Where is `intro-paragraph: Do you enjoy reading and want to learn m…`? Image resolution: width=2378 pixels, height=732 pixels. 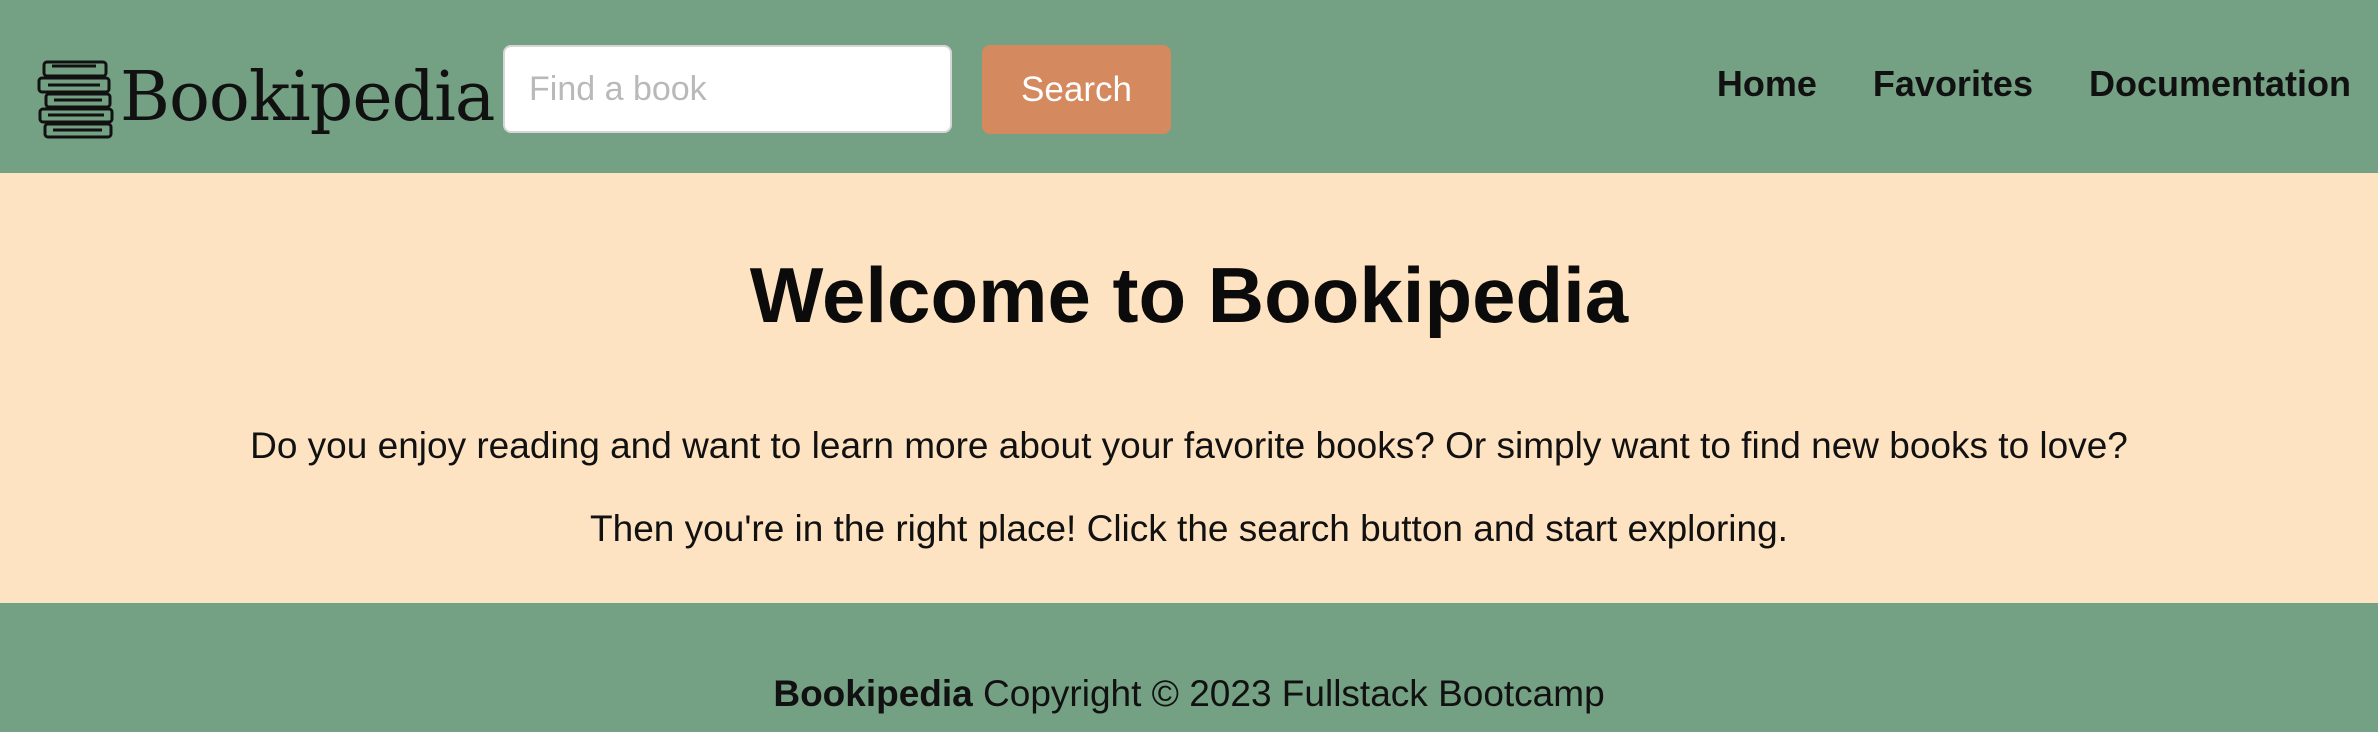
intro-paragraph: Do you enjoy reading and want to learn m… is located at coordinates (1189, 445).